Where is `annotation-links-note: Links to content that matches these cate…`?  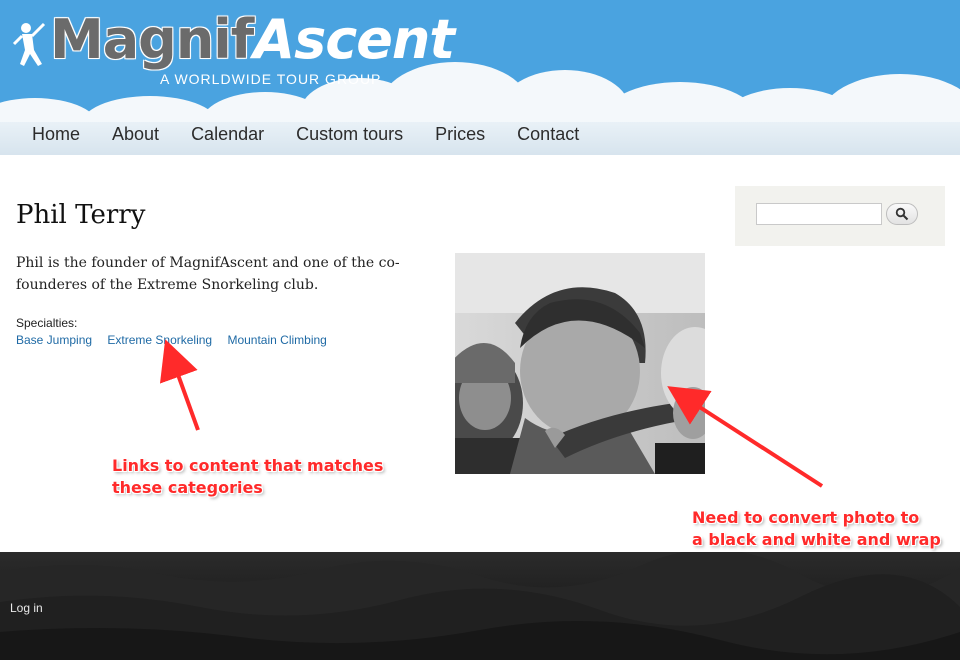
annotation-links-note: Links to content that matches these cate… is located at coordinates (248, 476).